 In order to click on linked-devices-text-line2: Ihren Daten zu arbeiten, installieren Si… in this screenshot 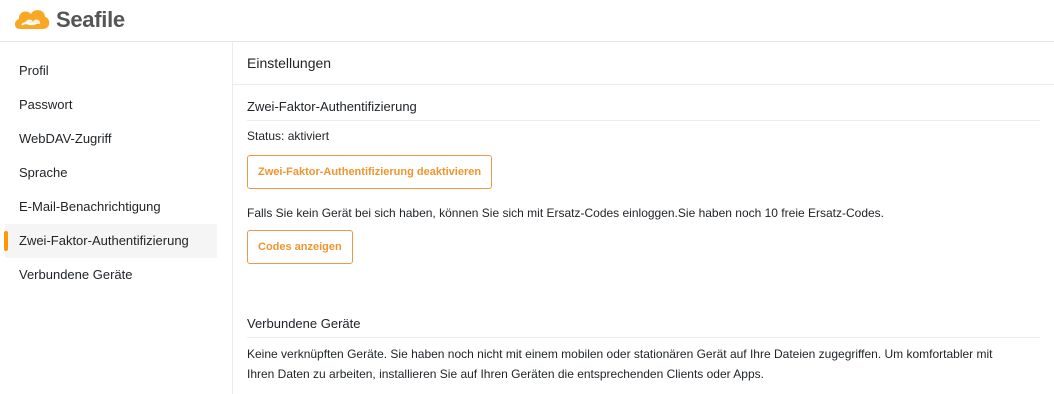, I will do `click(505, 374)`.